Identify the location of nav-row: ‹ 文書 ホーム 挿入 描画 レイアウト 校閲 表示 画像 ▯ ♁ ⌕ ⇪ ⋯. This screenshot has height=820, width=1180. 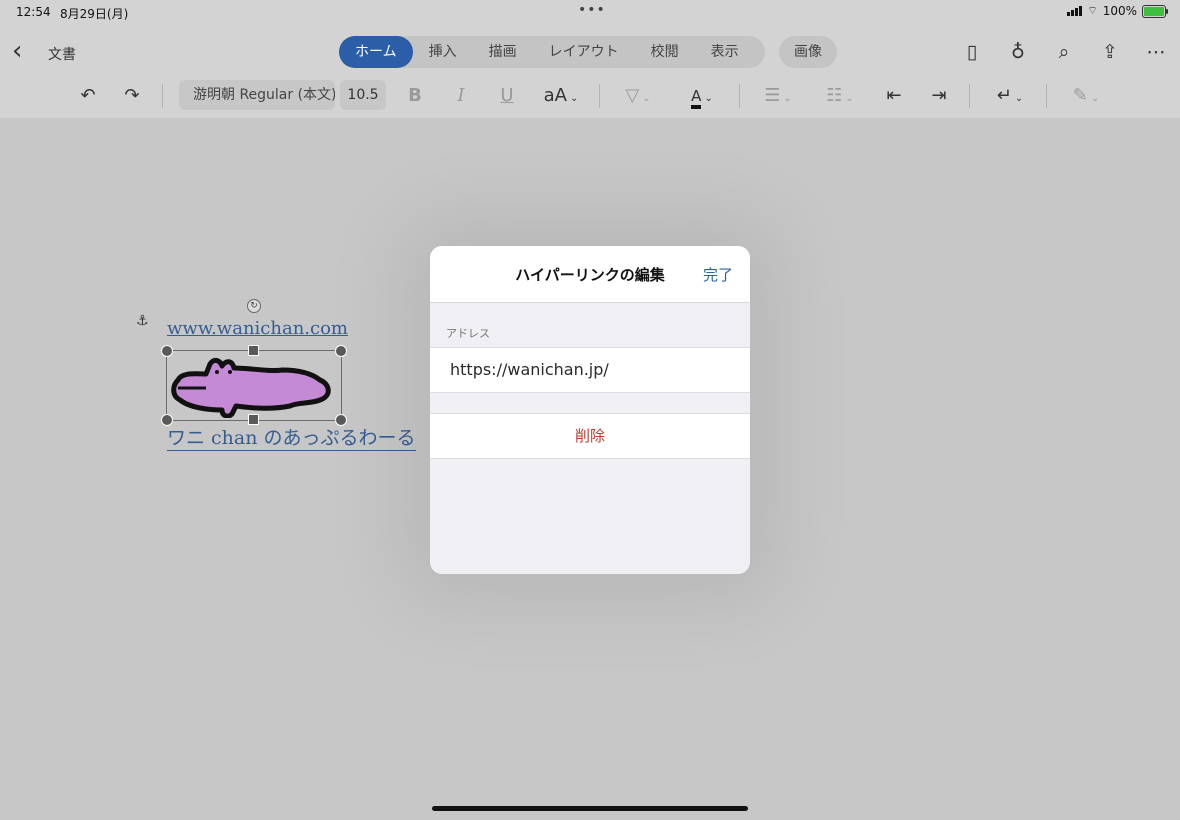
(590, 52).